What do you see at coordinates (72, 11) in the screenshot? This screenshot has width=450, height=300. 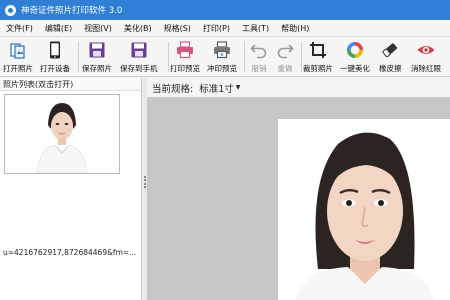 I see `window-title: 神奇证件照片打印软件 3.0` at bounding box center [72, 11].